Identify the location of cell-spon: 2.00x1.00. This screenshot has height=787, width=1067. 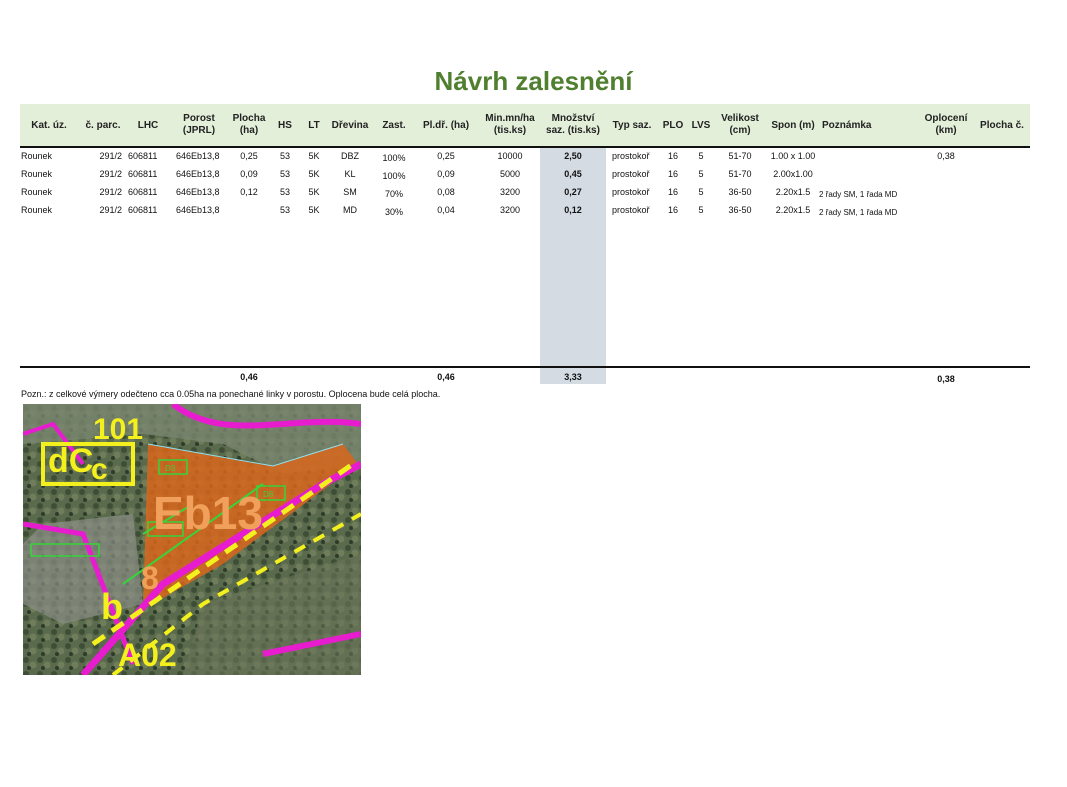
(793, 174).